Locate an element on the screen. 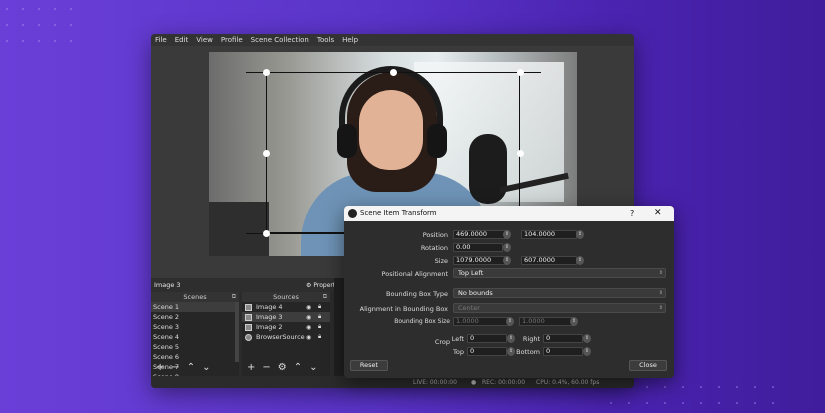 This screenshot has width=825, height=413. crop-left-label: Left is located at coordinates (457, 339).